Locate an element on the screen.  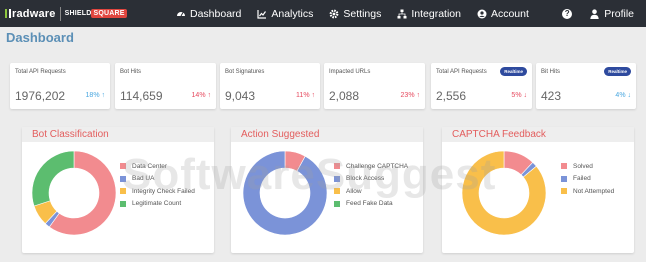
right-nav: ? Profile is located at coordinates (598, 13).